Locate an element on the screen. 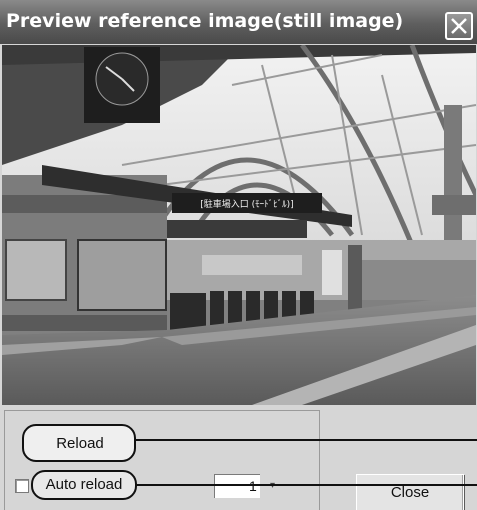 The image size is (477, 510). reload-button: Reload is located at coordinates (79, 443).